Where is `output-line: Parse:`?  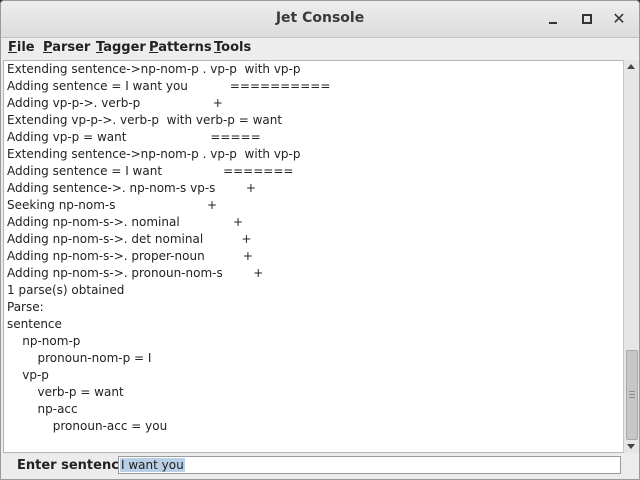 output-line: Parse: is located at coordinates (25, 307).